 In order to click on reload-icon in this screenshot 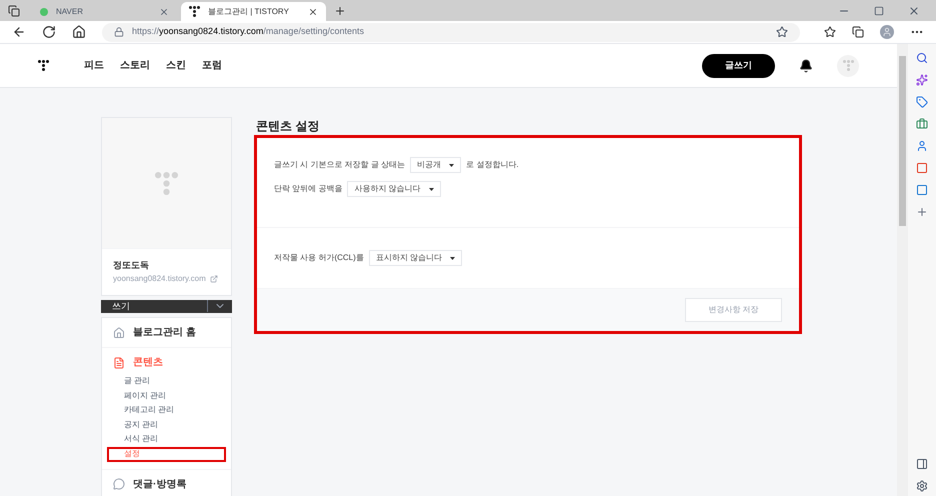, I will do `click(49, 32)`.